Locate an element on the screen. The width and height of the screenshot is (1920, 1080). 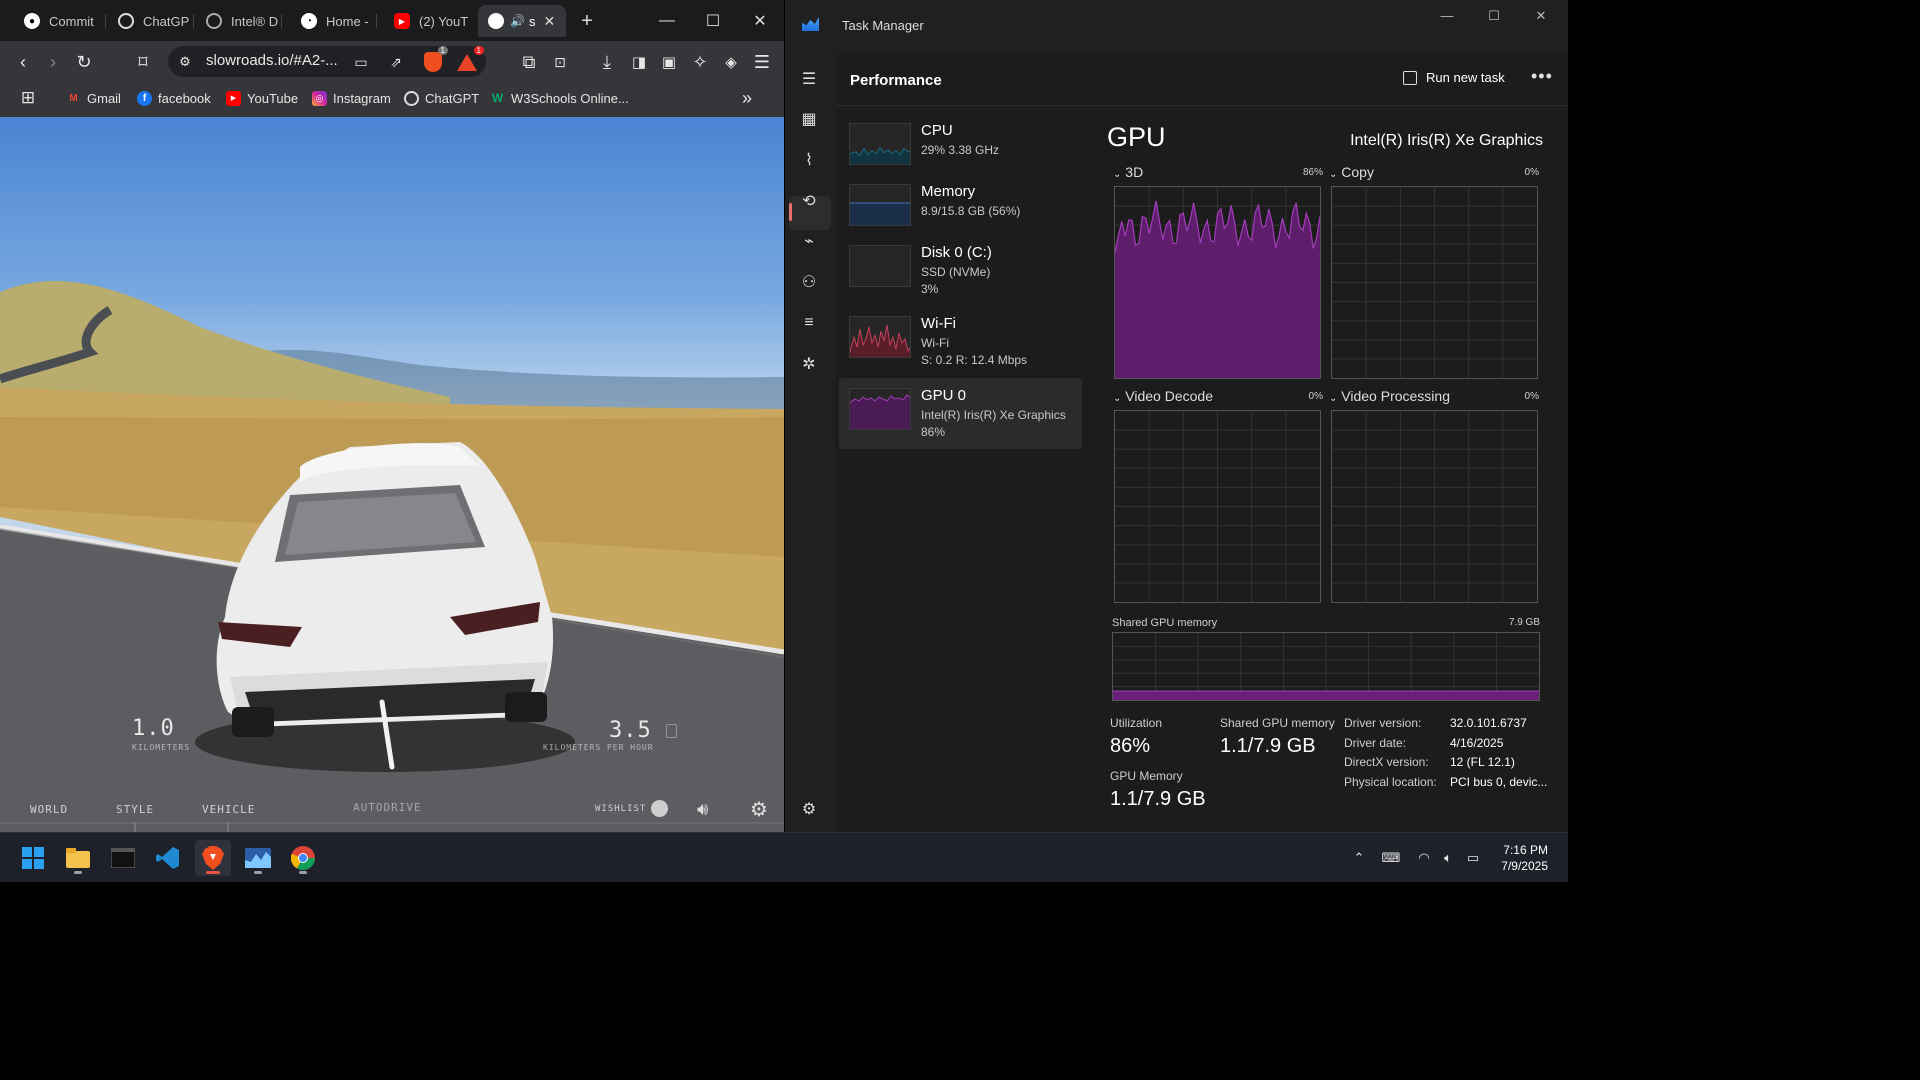
bookmark-label: YouTube is located at coordinates (273, 98).